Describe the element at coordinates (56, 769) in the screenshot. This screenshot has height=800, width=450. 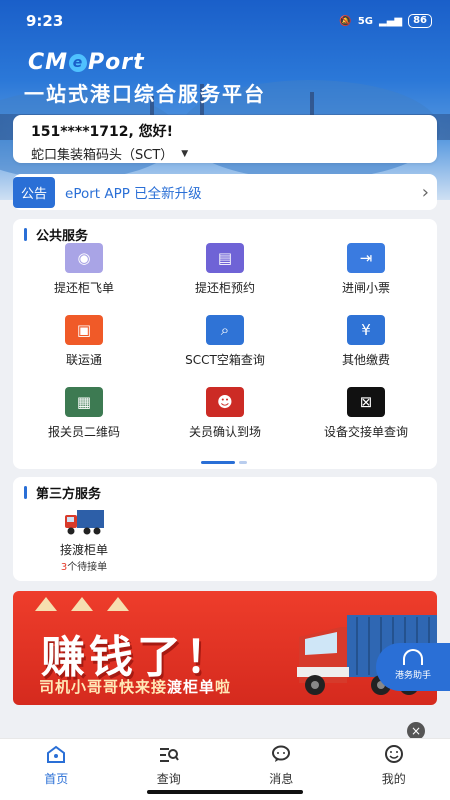
I see `tab-home: 首页` at that location.